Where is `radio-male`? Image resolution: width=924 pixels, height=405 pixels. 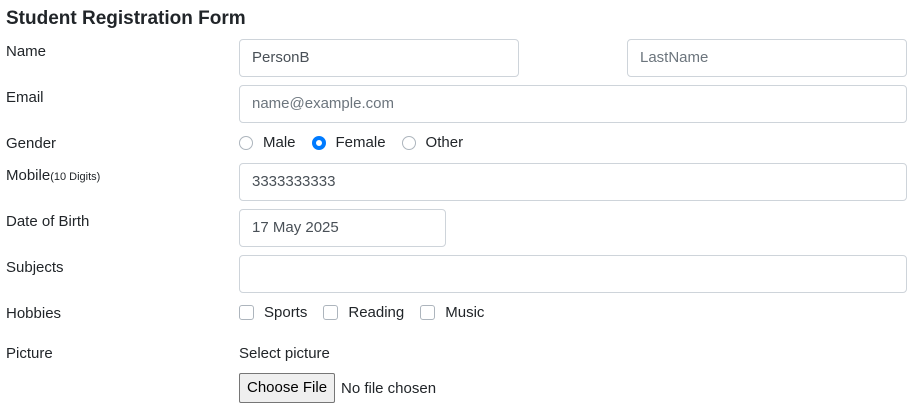
radio-male is located at coordinates (246, 142).